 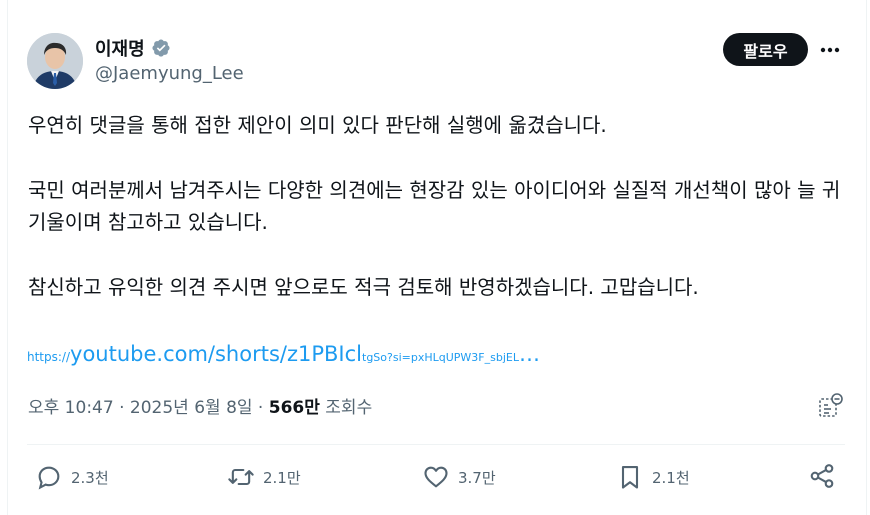 What do you see at coordinates (282, 477) in the screenshot?
I see `repost-count: 2.1만` at bounding box center [282, 477].